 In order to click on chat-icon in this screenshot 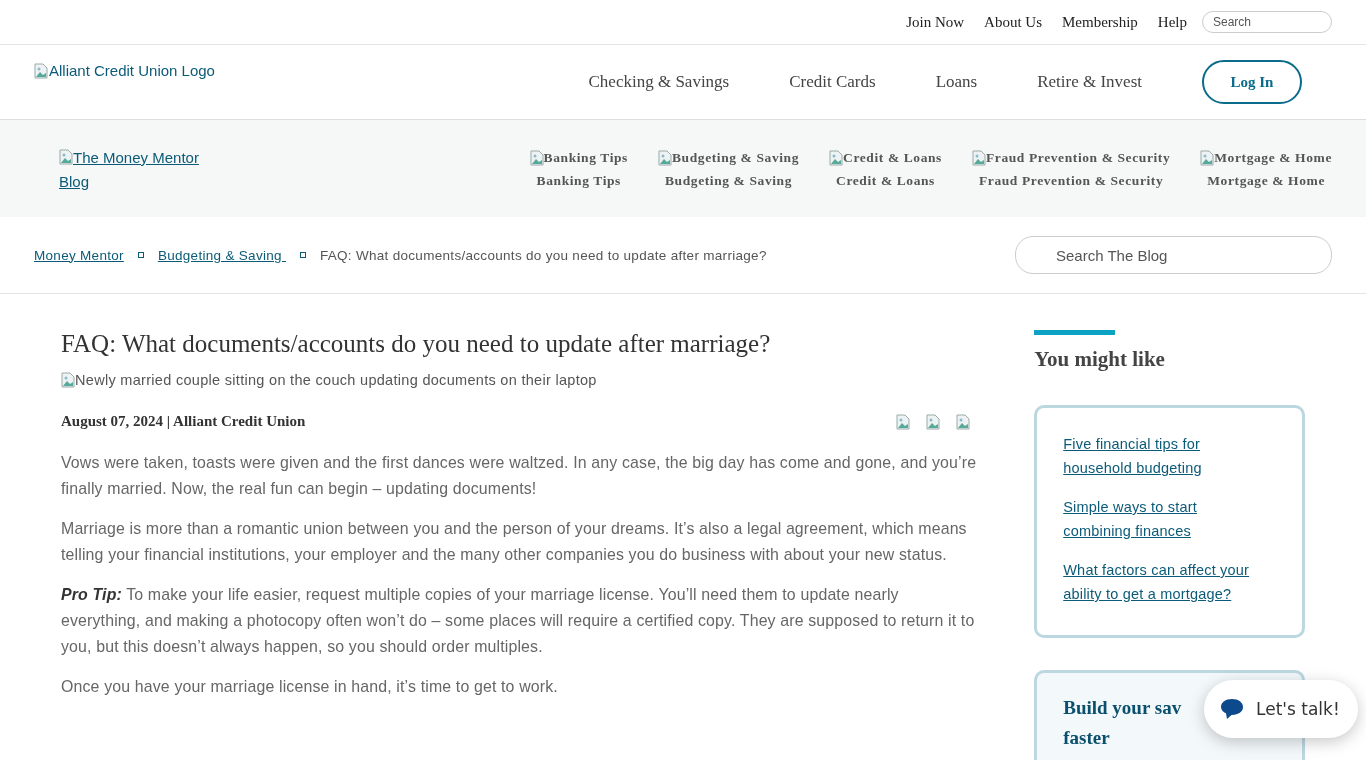, I will do `click(1232, 709)`.